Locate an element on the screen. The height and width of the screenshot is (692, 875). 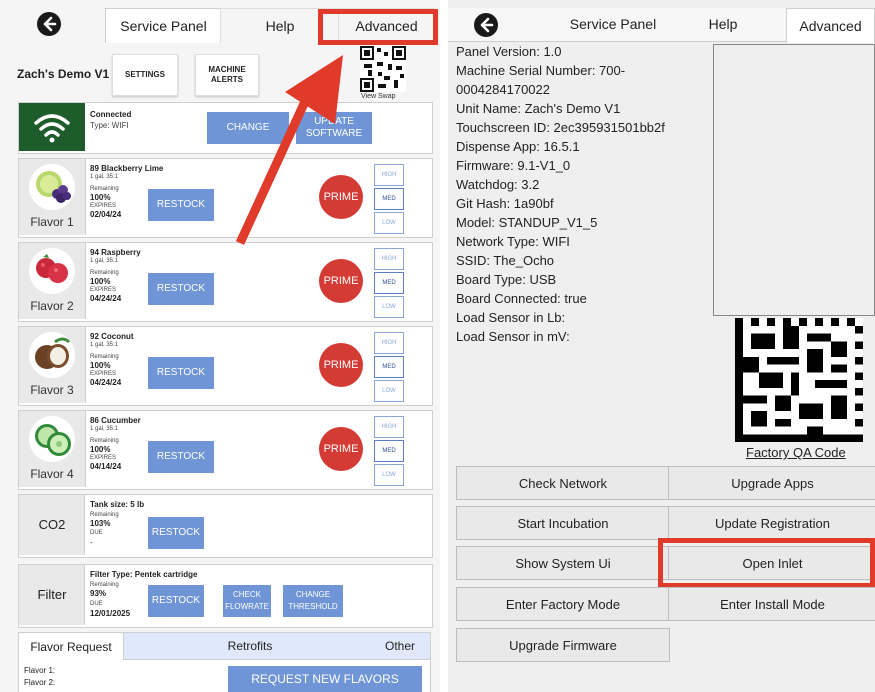
info-unit-name: Unit Name: Zach's Demo V1 is located at coordinates (538, 108).